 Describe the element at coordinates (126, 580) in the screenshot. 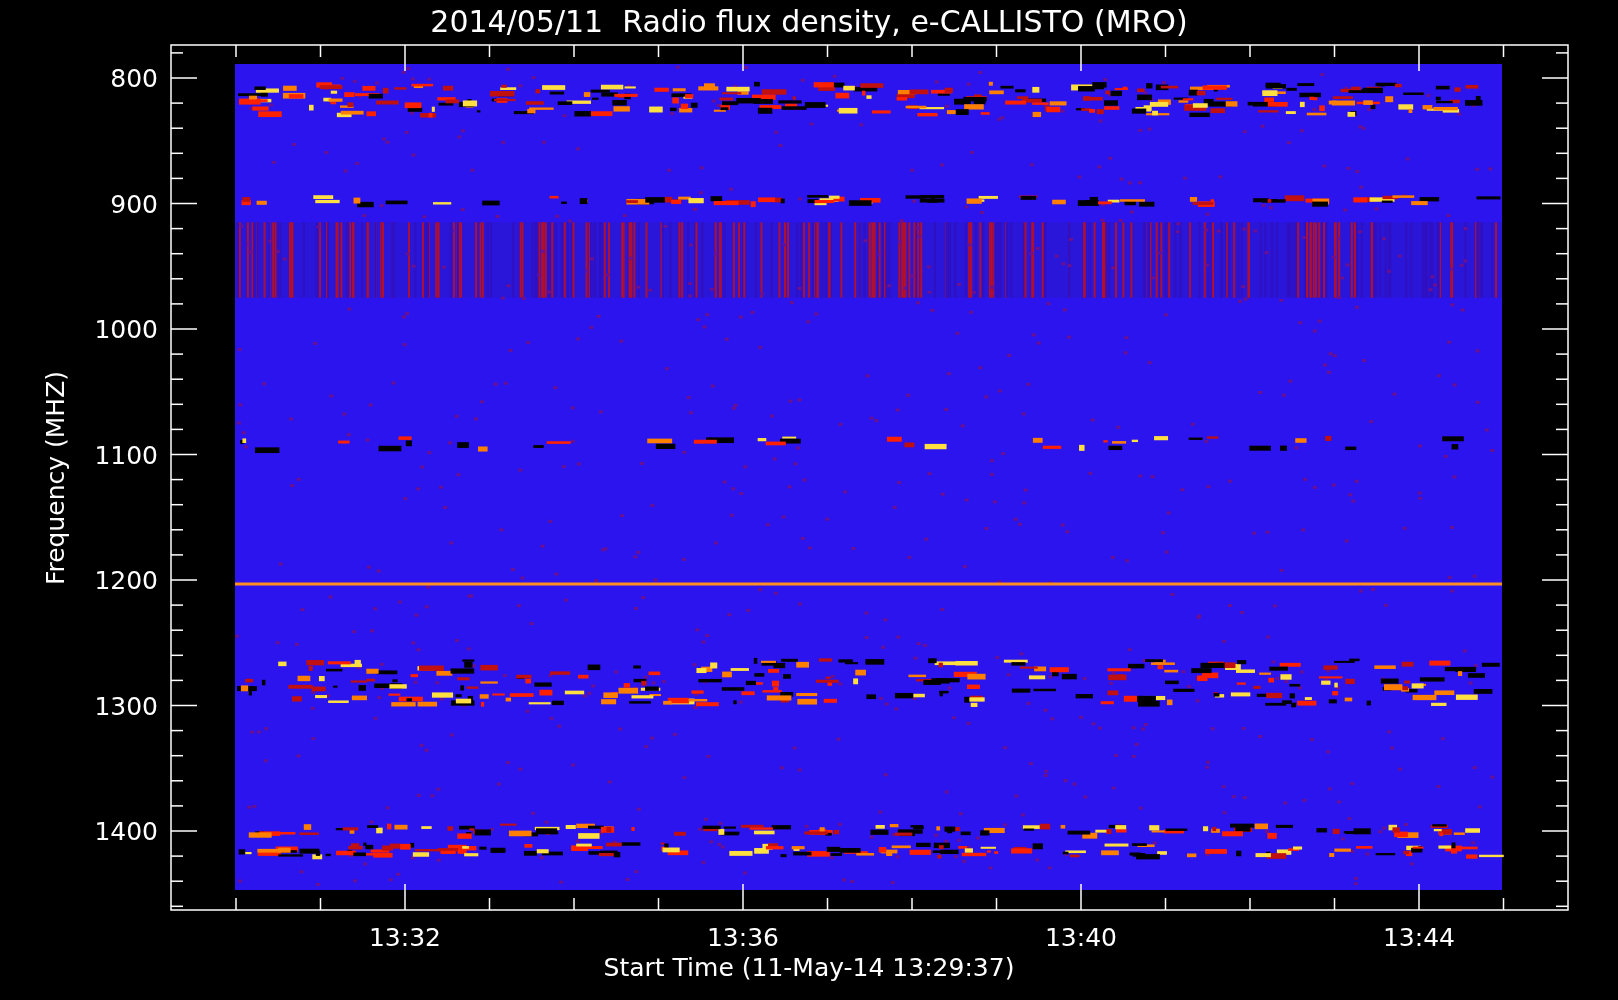

I see `y-tick-label: 1200` at that location.